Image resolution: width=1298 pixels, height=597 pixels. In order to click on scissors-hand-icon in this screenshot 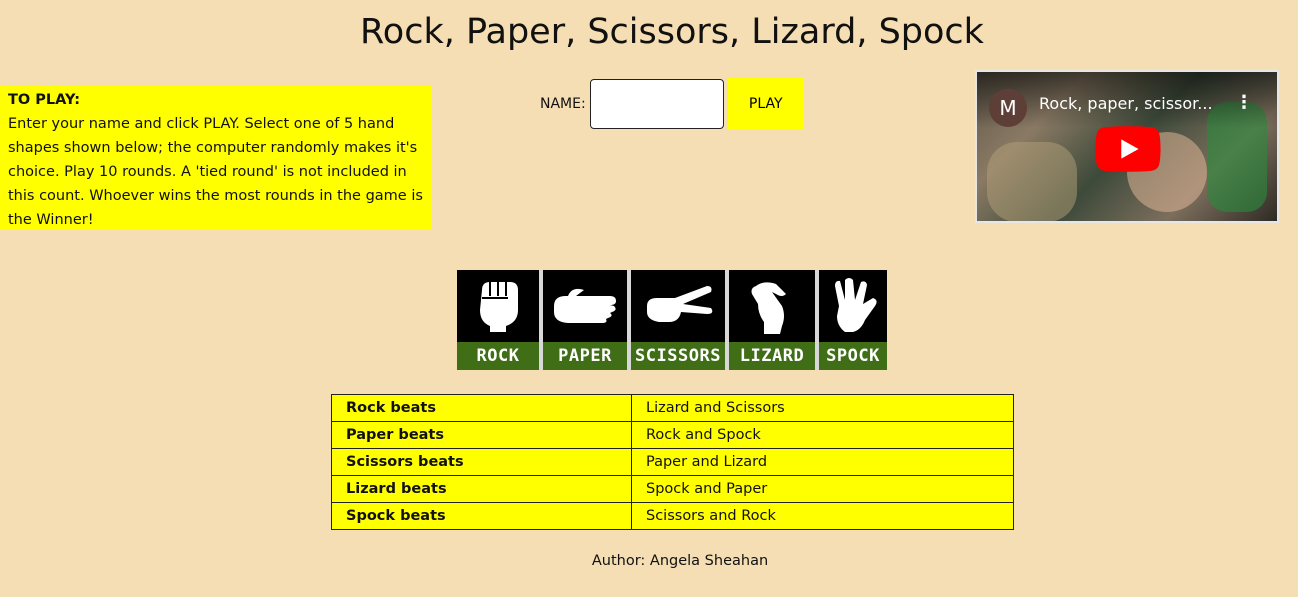, I will do `click(680, 304)`.